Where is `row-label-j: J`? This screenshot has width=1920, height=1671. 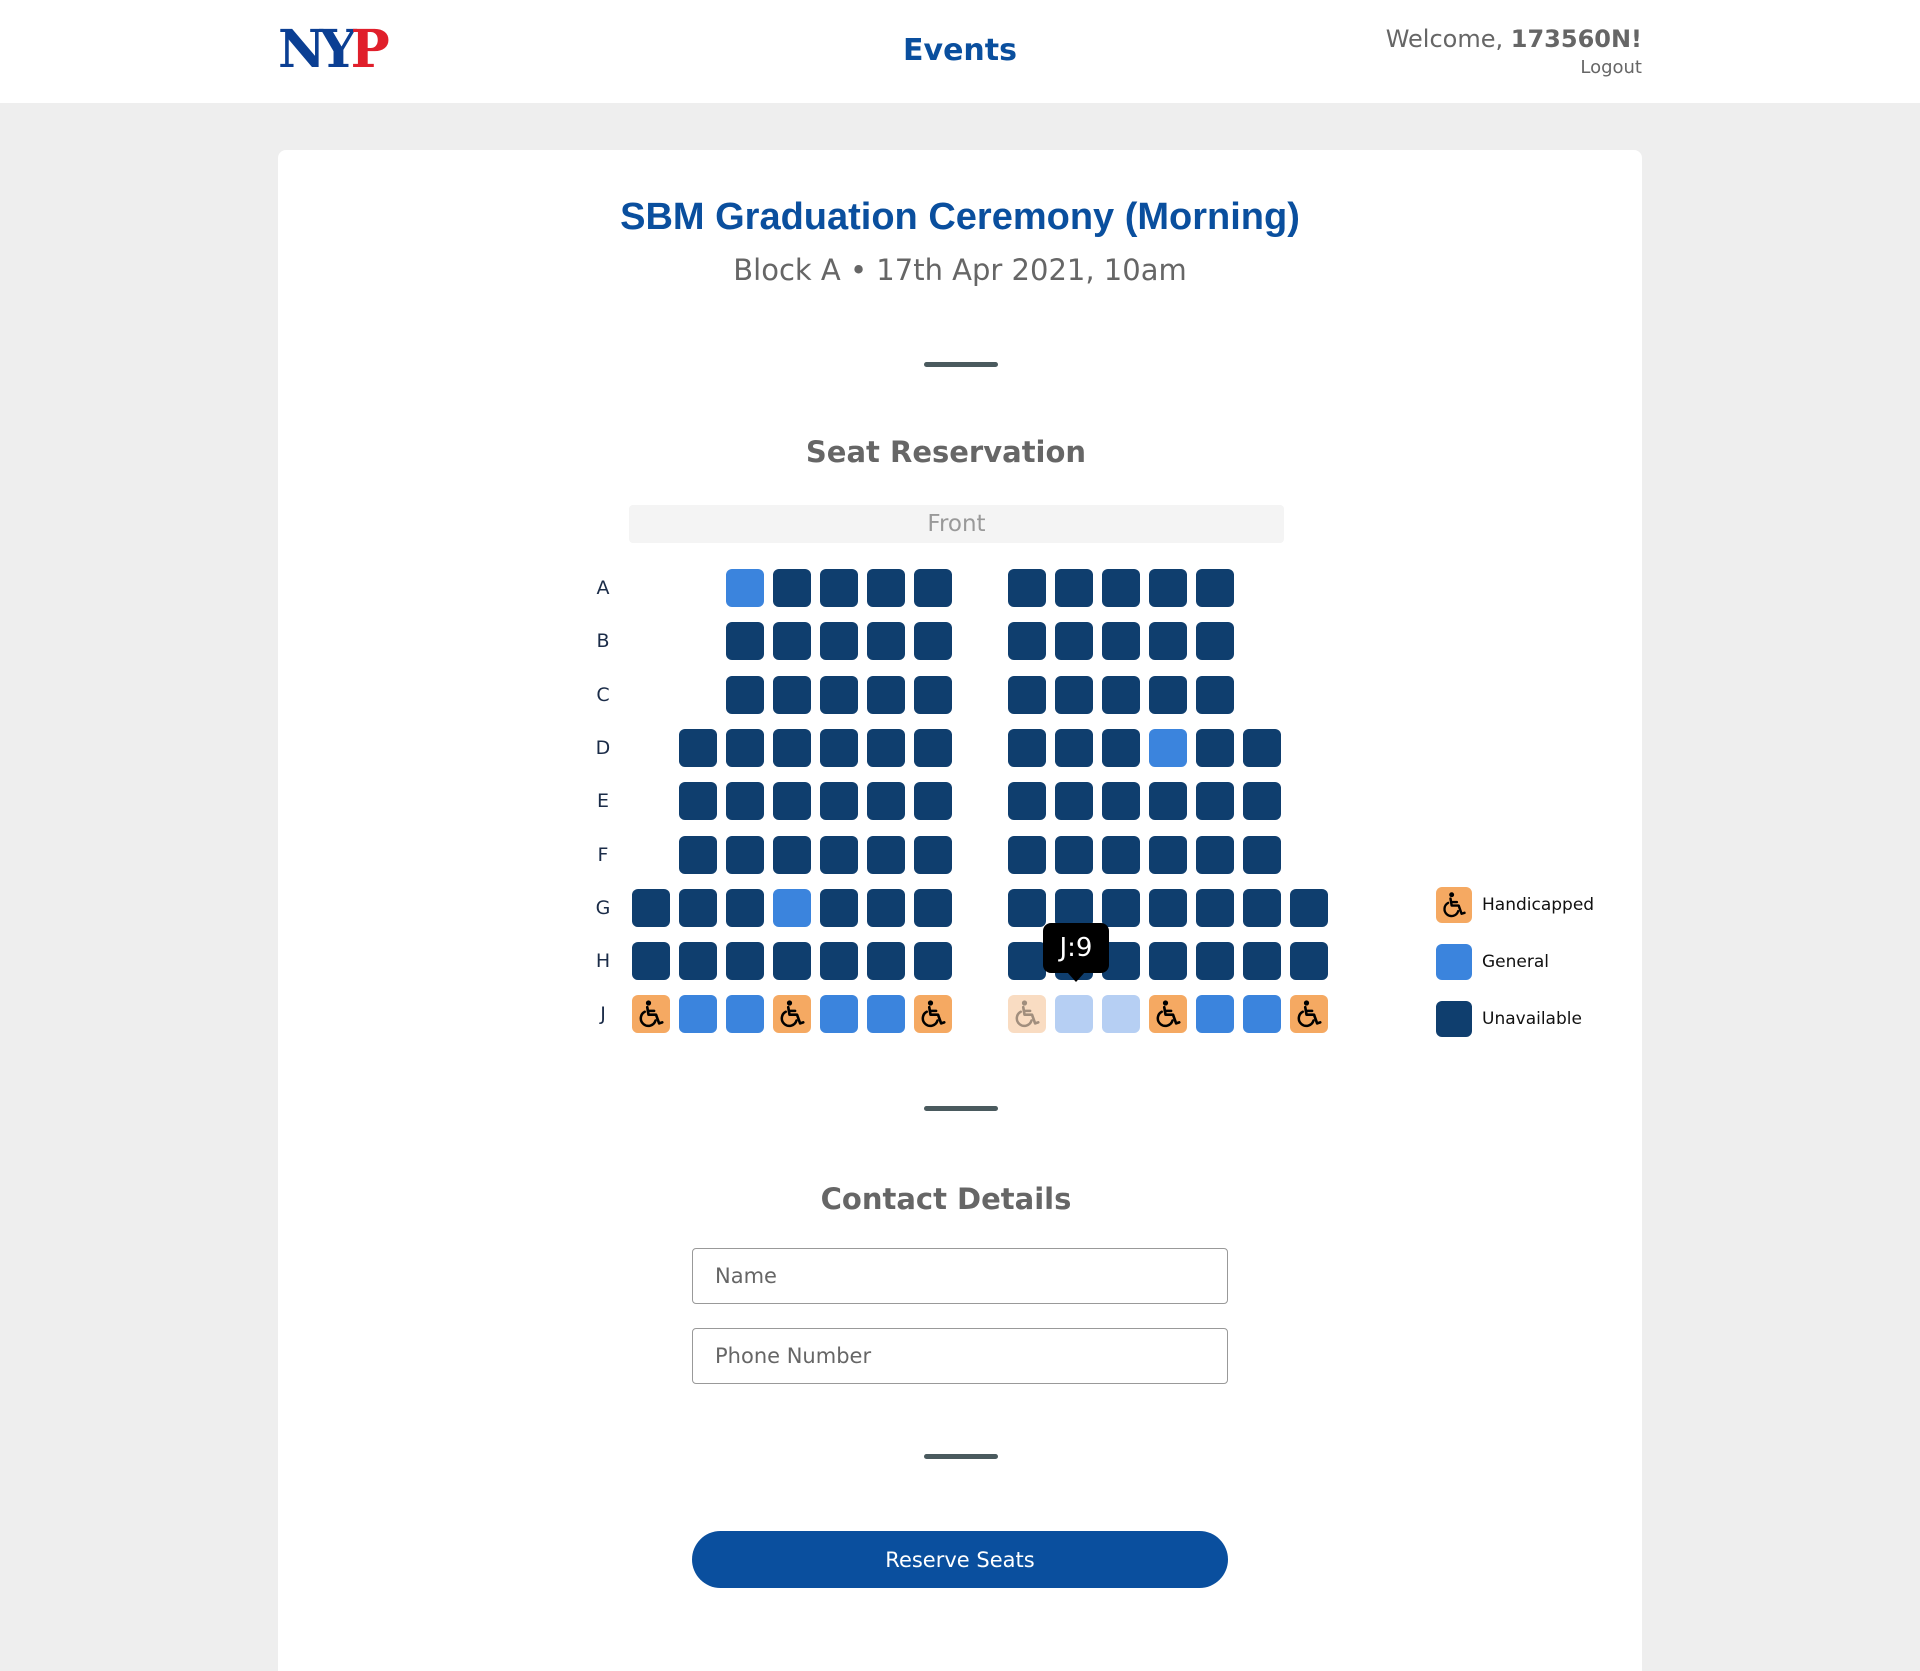
row-label-j: J is located at coordinates (603, 1014).